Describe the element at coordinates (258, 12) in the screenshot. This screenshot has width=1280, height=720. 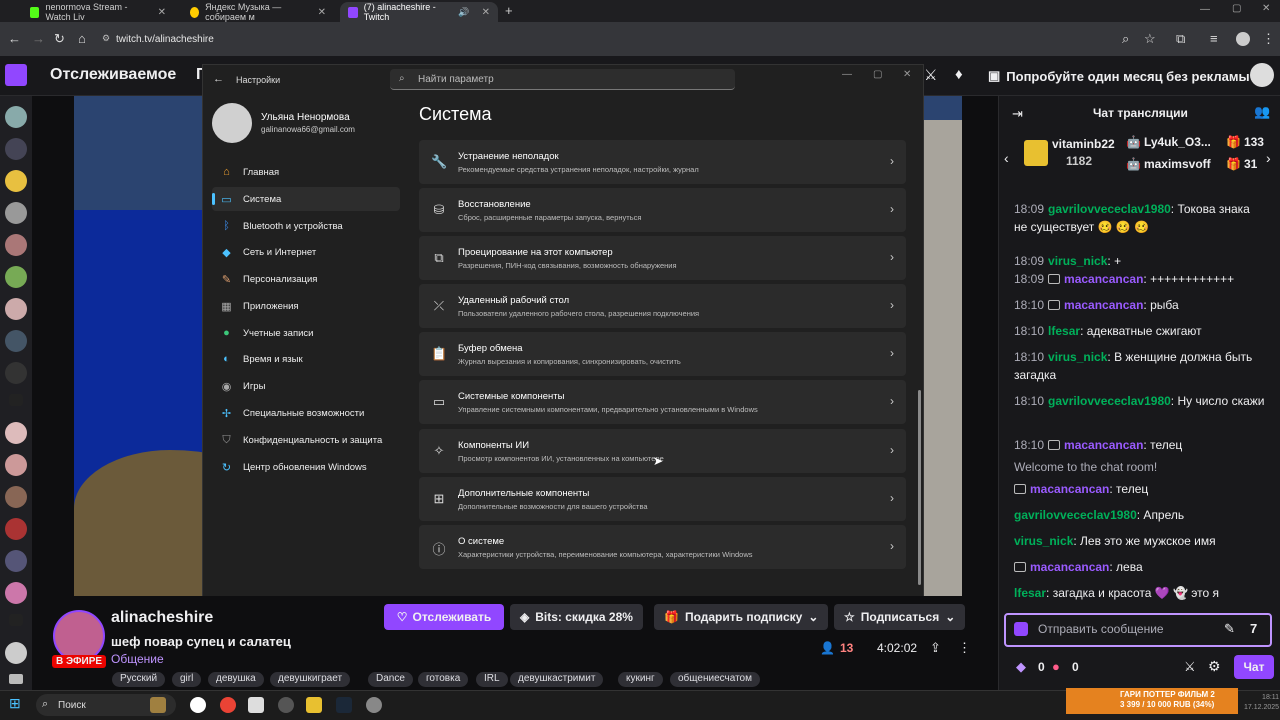
I see `browser-tab: Яндекс Музыка — собираем м ✕` at that location.